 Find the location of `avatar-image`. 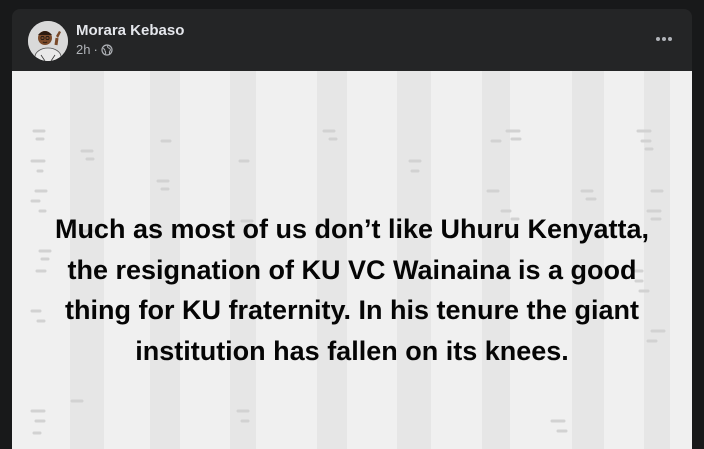

avatar-image is located at coordinates (48, 41).